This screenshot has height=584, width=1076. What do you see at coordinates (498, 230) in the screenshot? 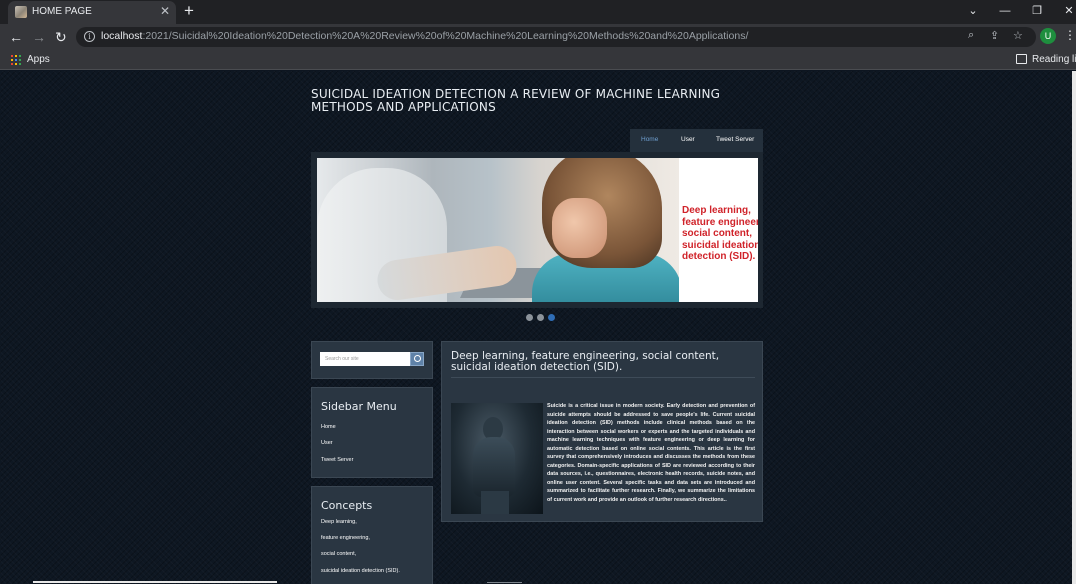
I see `slide-photo` at bounding box center [498, 230].